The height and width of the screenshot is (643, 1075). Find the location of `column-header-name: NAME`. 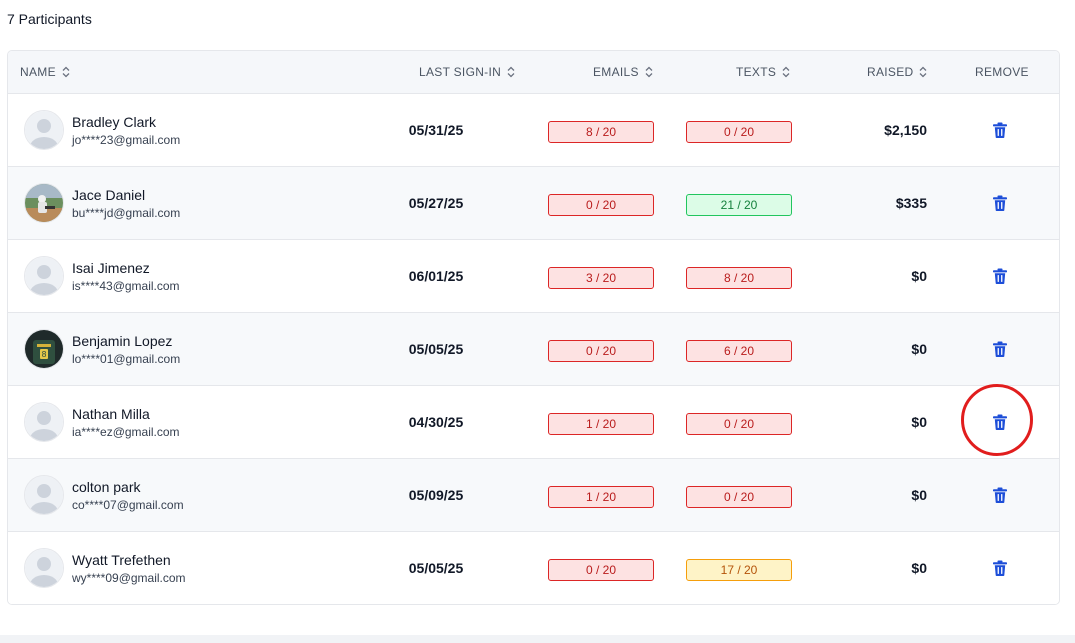

column-header-name: NAME is located at coordinates (45, 72).